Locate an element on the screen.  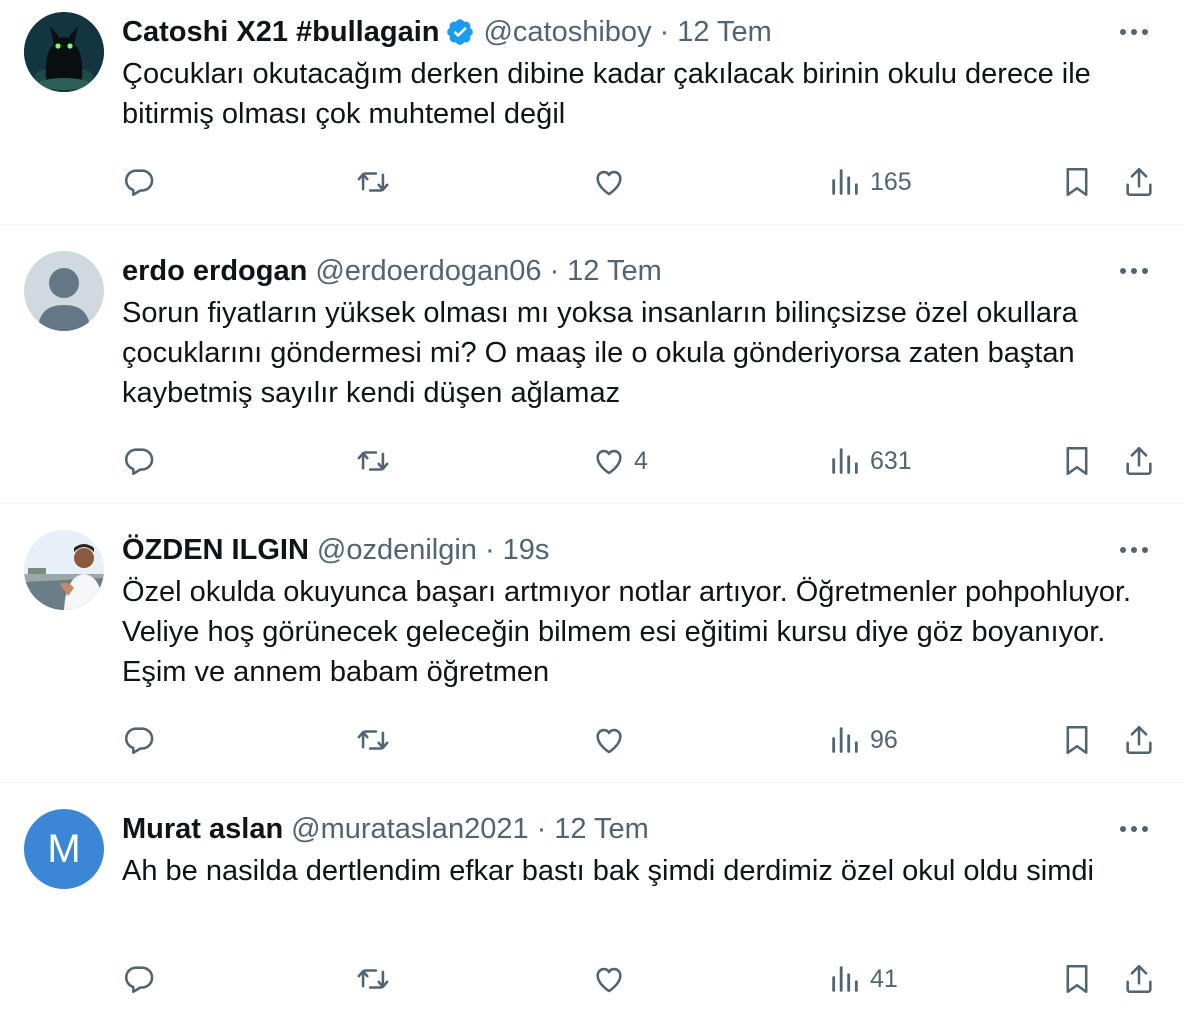
views-button: 165 is located at coordinates (870, 182).